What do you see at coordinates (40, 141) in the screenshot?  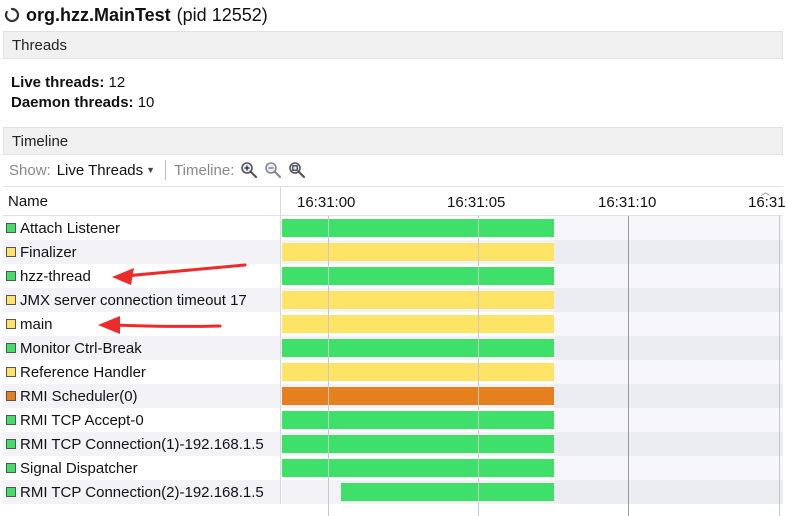 I see `timeline-section-title: Timeline` at bounding box center [40, 141].